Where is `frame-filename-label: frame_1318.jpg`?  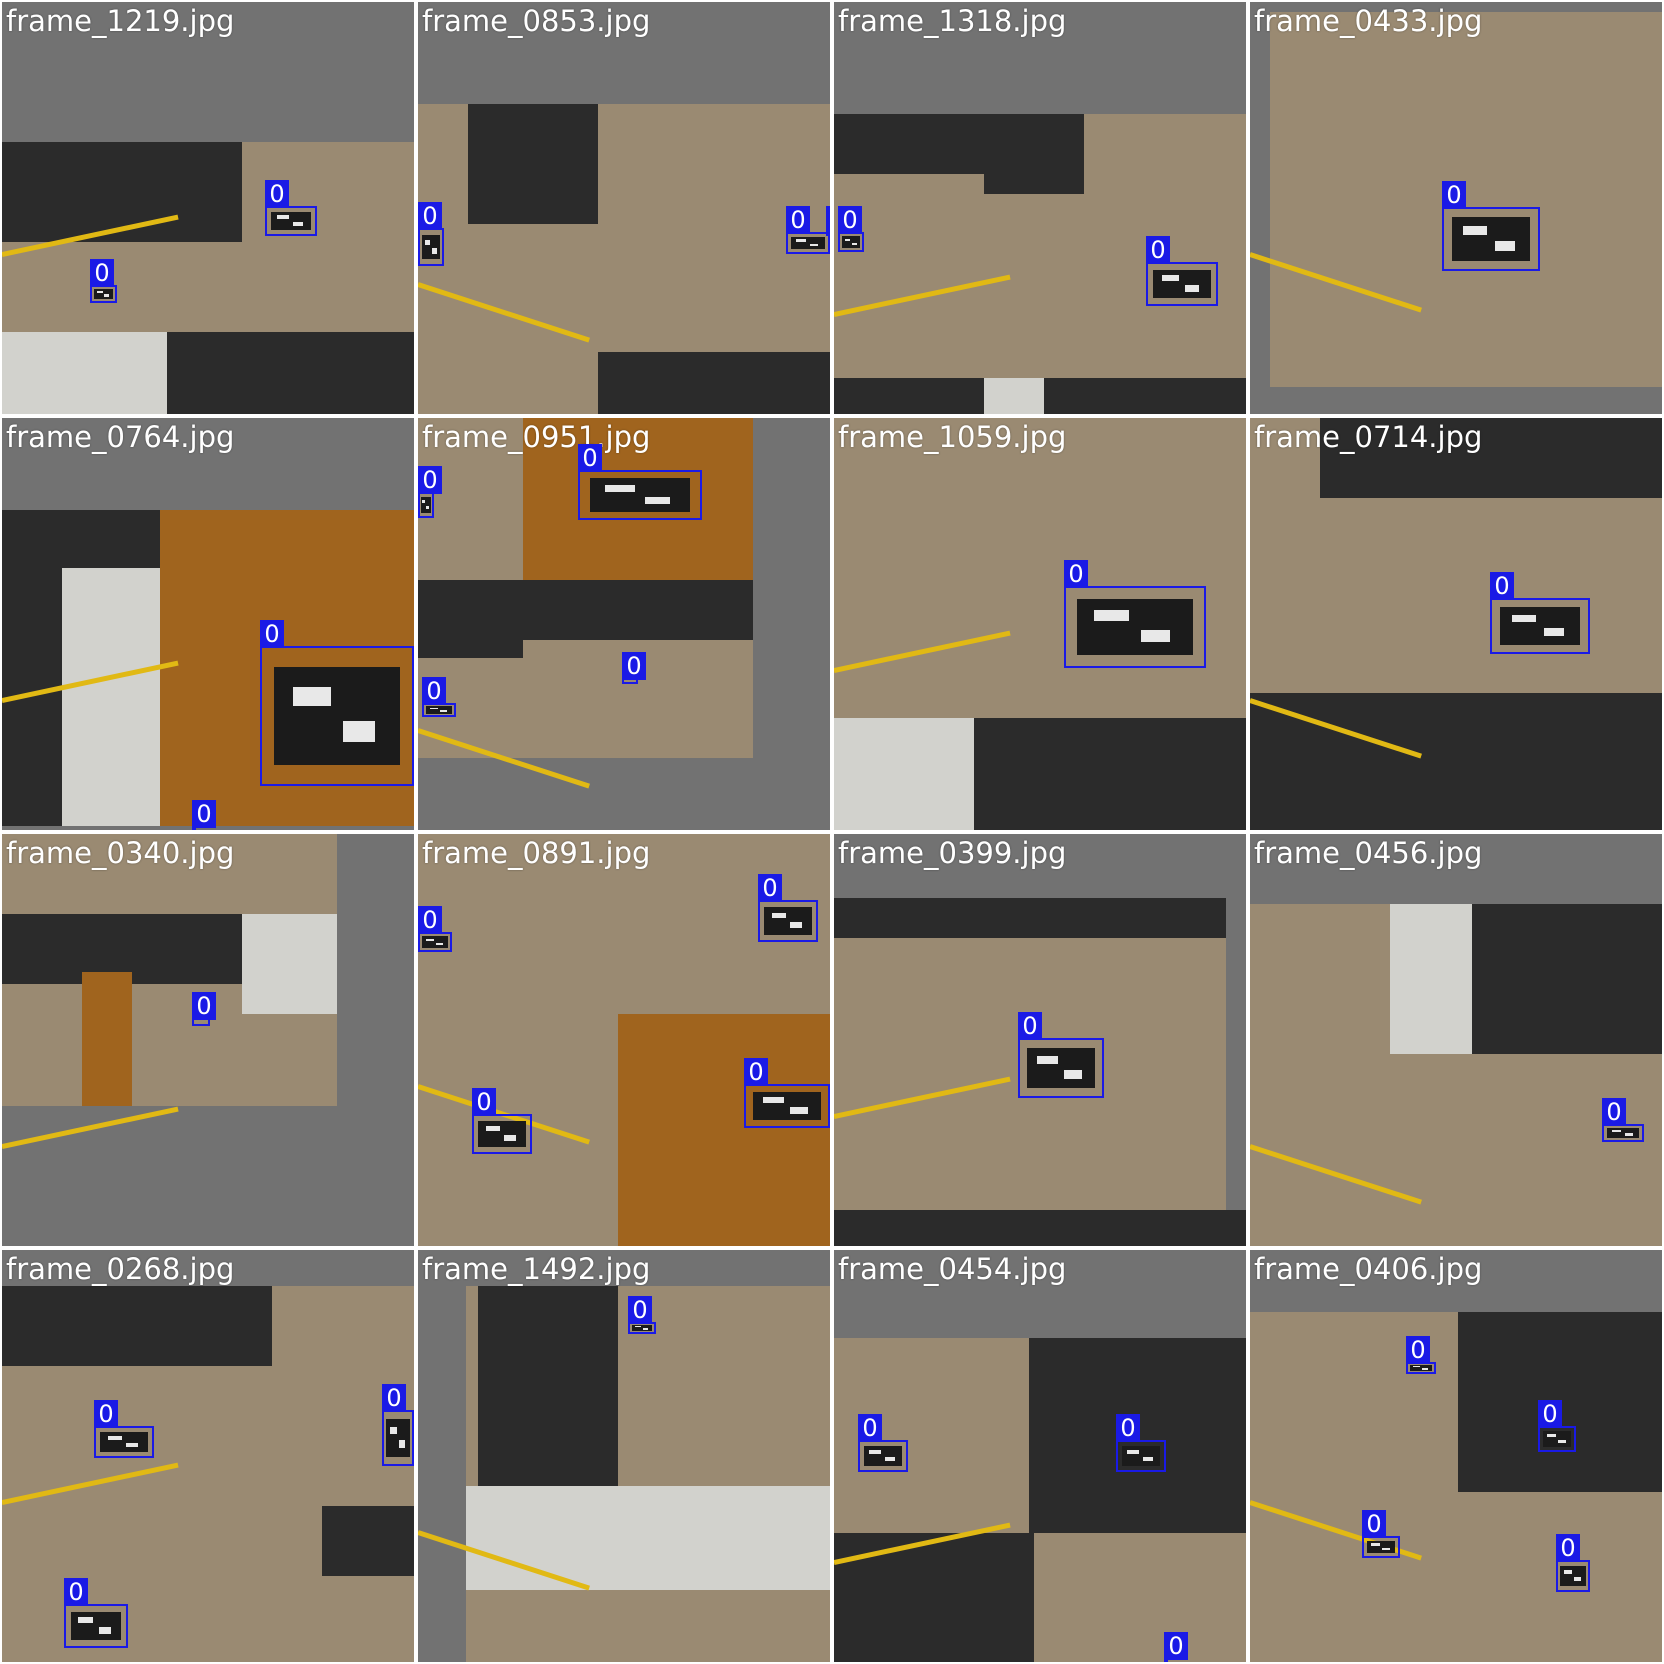 frame-filename-label: frame_1318.jpg is located at coordinates (952, 21).